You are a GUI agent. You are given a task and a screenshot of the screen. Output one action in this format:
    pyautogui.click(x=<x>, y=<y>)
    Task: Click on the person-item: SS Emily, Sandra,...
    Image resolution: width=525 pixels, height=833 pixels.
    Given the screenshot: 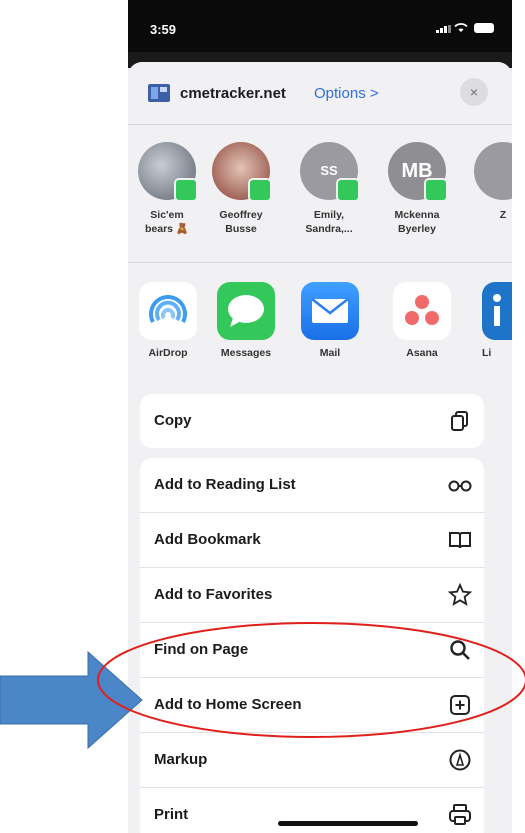 What is the action you would take?
    pyautogui.click(x=329, y=185)
    